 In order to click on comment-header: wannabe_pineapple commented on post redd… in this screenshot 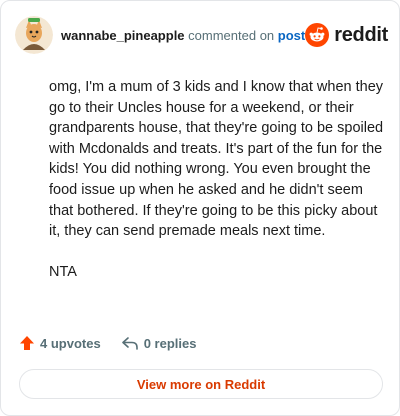, I will do `click(201, 35)`.